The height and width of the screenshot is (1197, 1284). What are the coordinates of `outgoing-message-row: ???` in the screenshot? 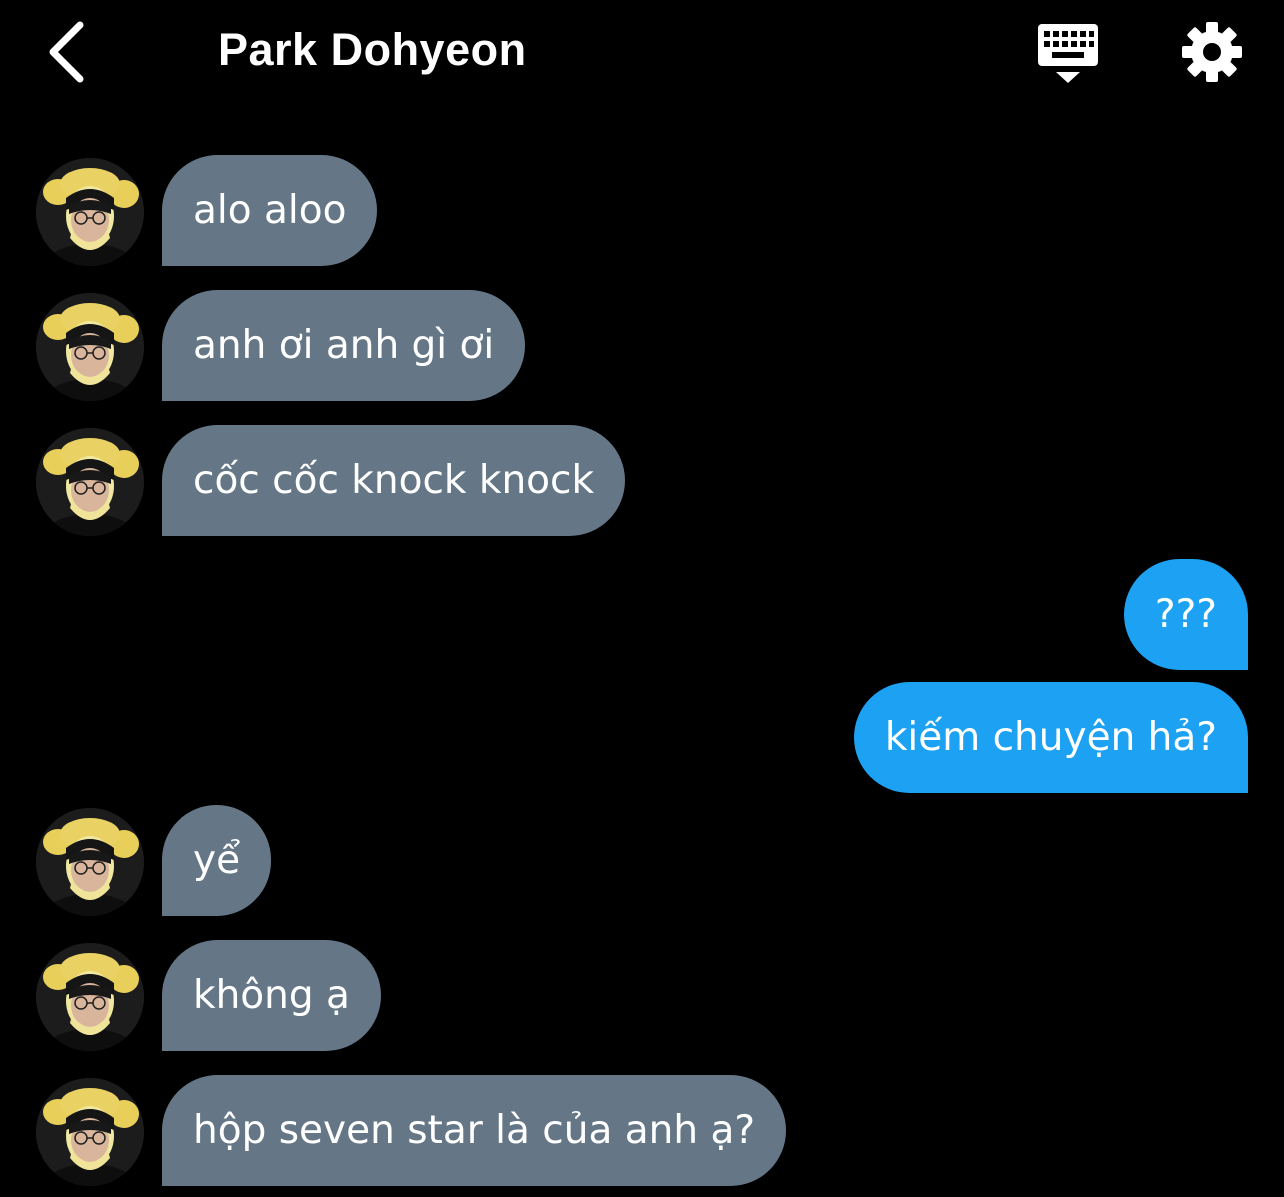 It's located at (642, 614).